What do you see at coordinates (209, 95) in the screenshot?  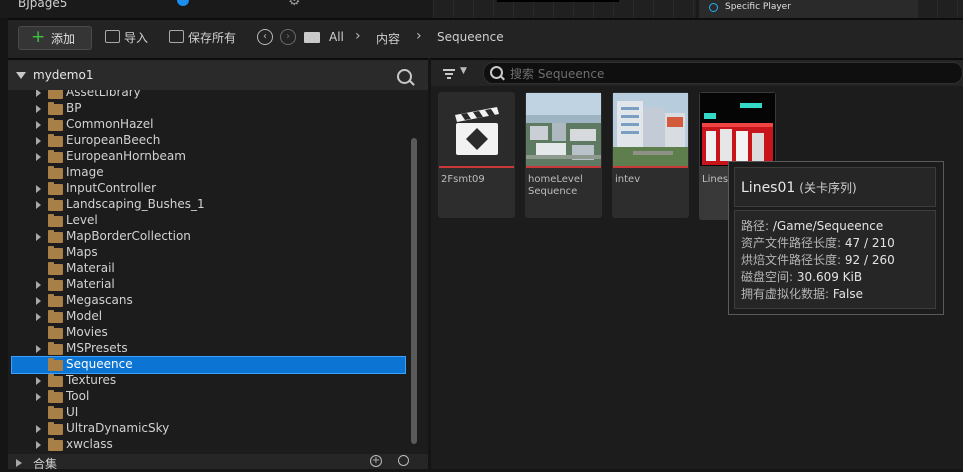 I see `folder-tree-item: AssetLibrary` at bounding box center [209, 95].